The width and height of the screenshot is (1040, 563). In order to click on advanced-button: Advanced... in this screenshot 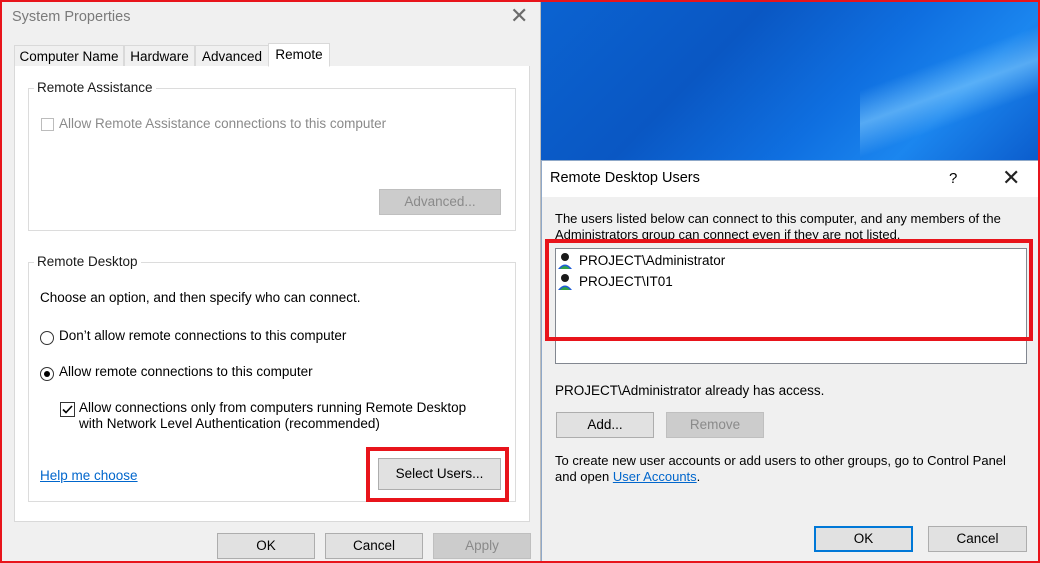, I will do `click(440, 202)`.